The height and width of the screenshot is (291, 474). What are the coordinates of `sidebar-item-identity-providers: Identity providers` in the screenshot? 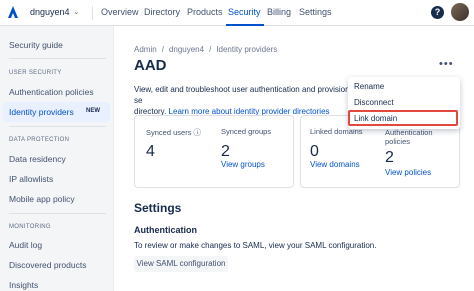 It's located at (41, 112).